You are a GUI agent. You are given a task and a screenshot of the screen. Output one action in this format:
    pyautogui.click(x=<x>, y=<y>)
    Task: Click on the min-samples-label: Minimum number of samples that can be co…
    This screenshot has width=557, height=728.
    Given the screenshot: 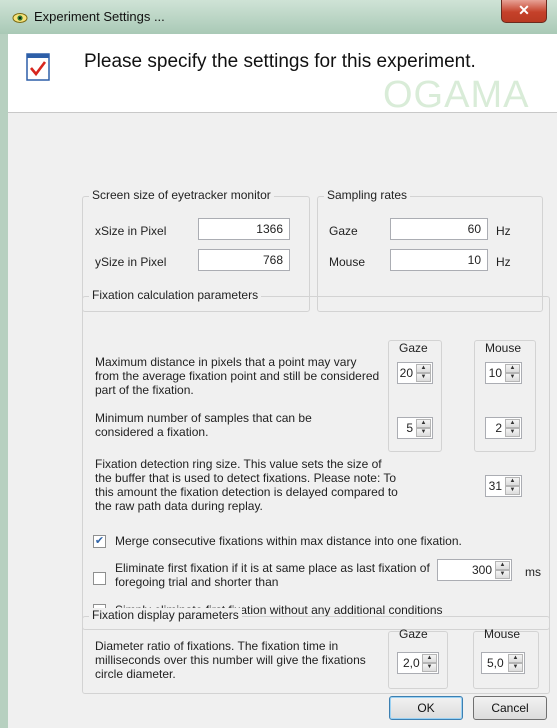 What is the action you would take?
    pyautogui.click(x=203, y=425)
    